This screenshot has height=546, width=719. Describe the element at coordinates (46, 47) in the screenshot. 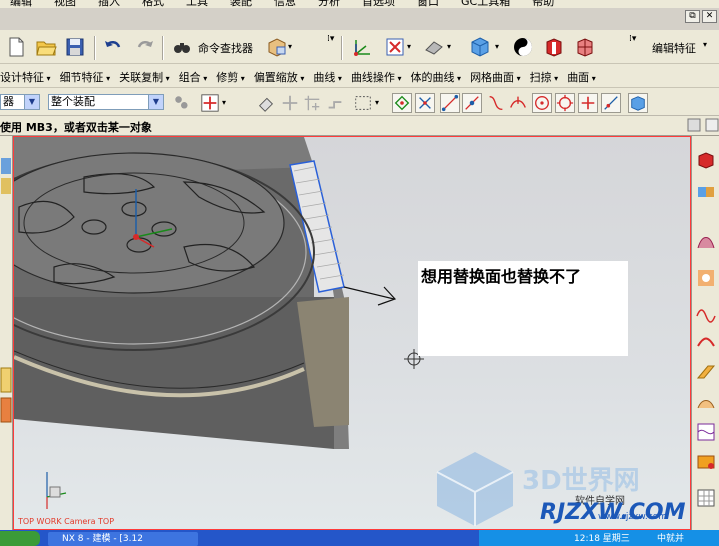

I see `open-folder-icon` at that location.